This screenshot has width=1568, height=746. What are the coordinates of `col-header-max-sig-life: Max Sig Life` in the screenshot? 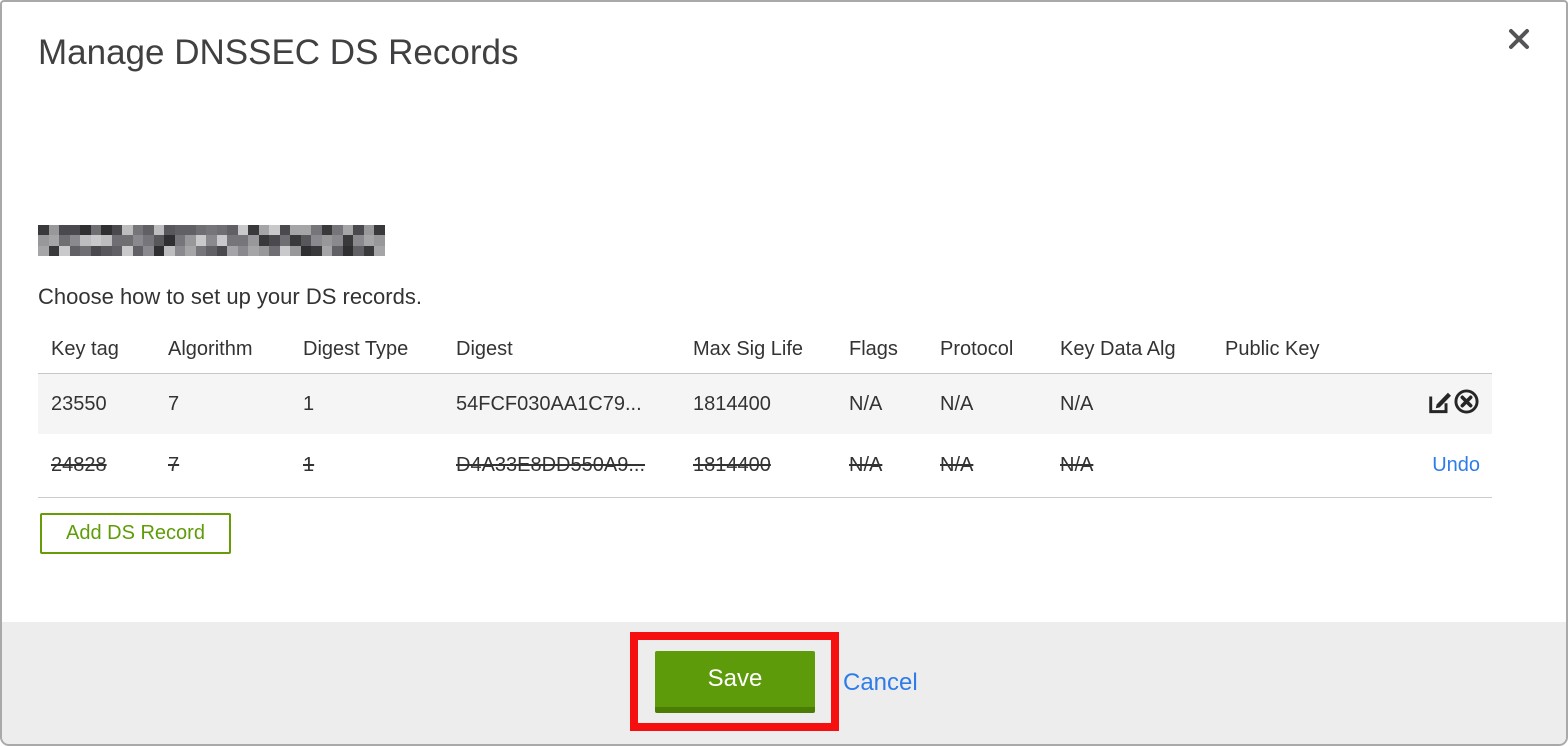 It's located at (758, 350).